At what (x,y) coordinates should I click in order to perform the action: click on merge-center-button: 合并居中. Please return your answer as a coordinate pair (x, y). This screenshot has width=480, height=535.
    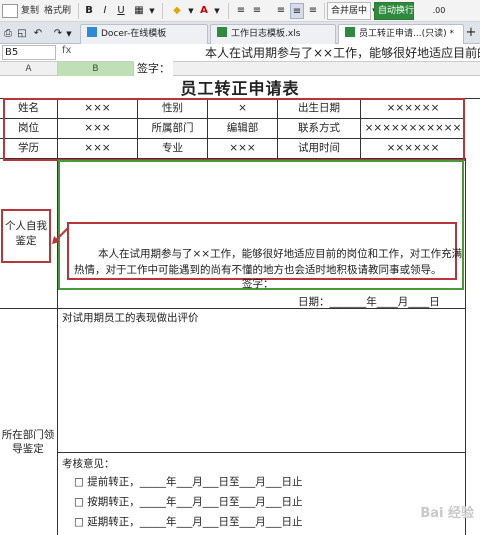
    Looking at the image, I should click on (349, 11).